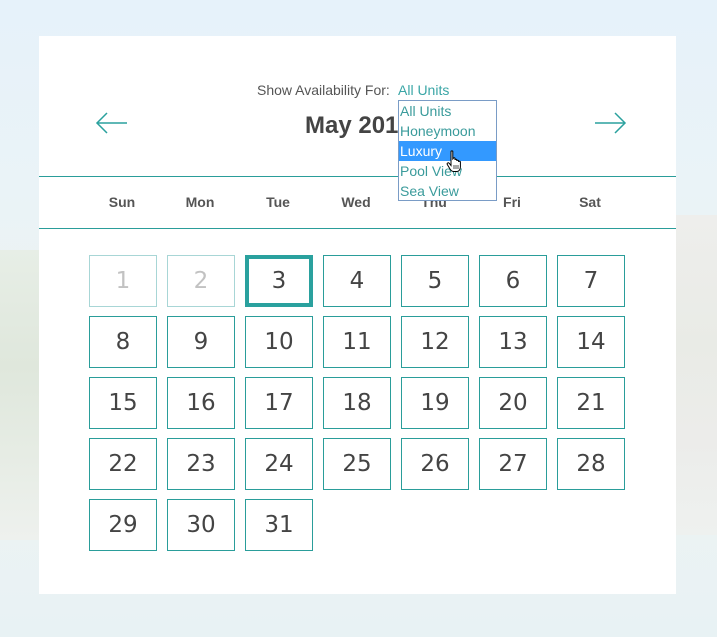  I want to click on day-cell: 18, so click(357, 403).